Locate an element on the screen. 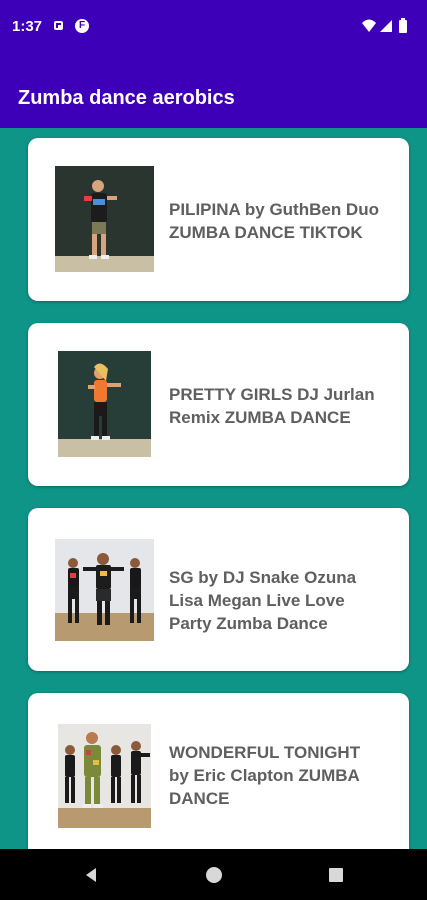  home-icon is located at coordinates (214, 875).